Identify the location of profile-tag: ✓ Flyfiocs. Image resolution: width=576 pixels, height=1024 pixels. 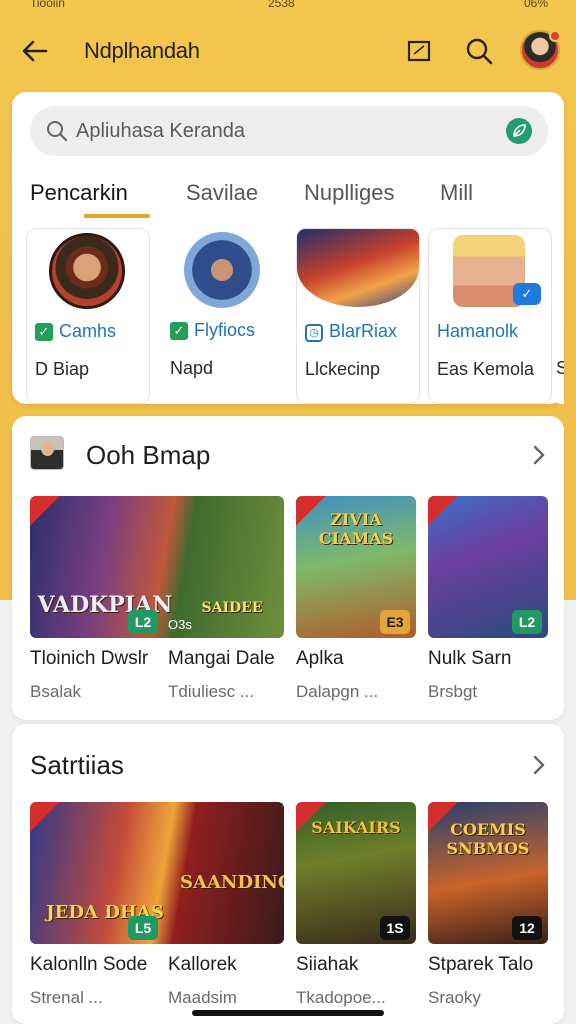
(212, 330).